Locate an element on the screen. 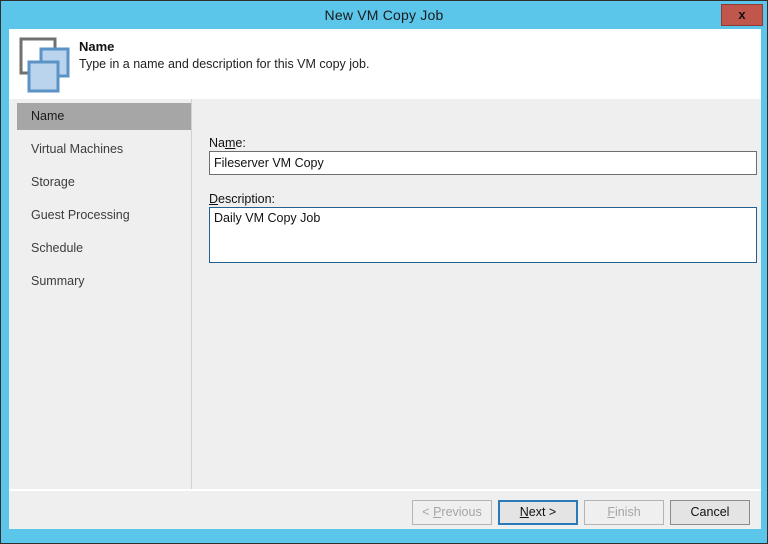 The width and height of the screenshot is (768, 544). sidebar-item-summary: Summary is located at coordinates (104, 281).